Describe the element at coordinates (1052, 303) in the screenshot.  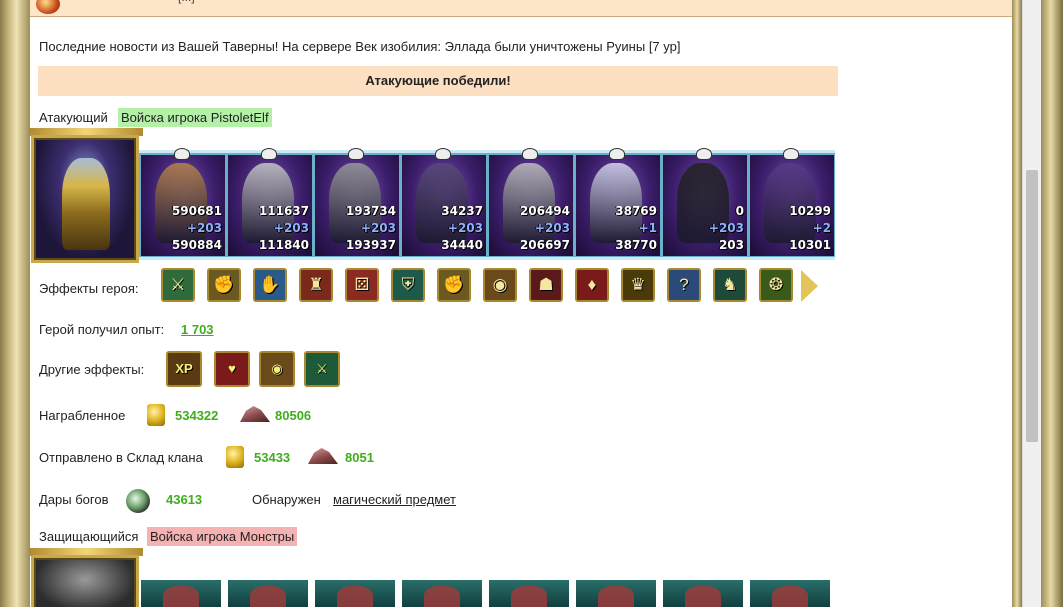
I see `outer-right-border` at that location.